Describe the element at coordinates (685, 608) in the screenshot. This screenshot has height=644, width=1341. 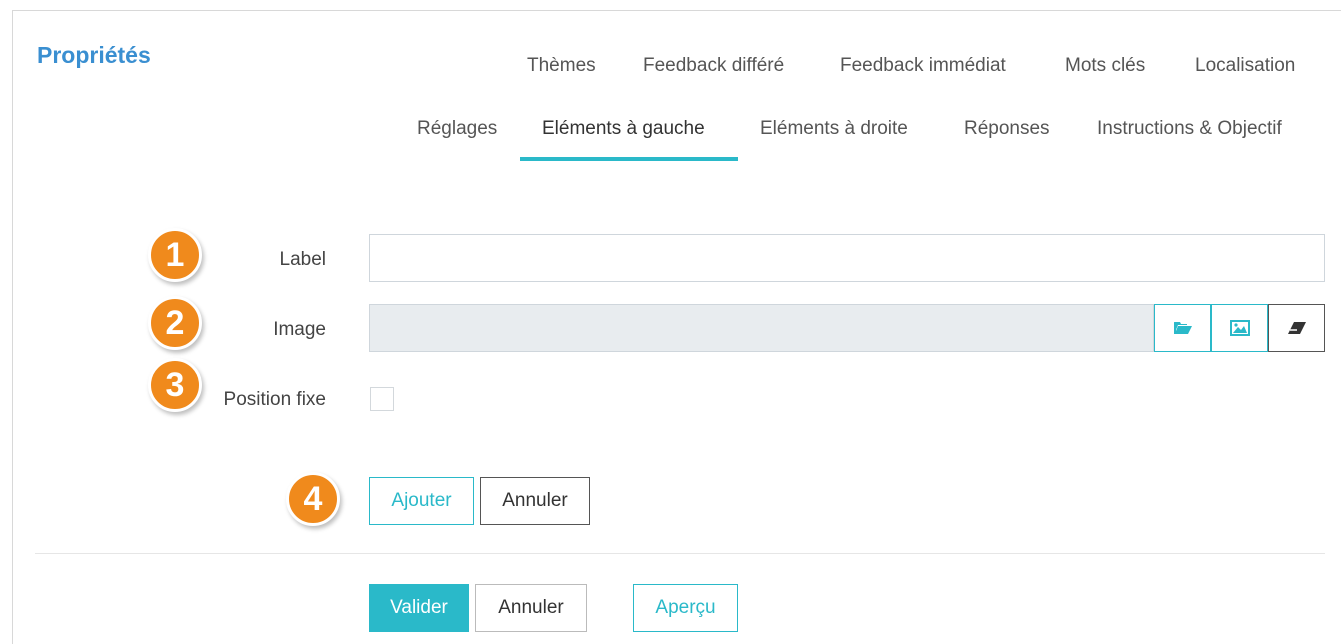
I see `preview-button: Aperçu` at that location.